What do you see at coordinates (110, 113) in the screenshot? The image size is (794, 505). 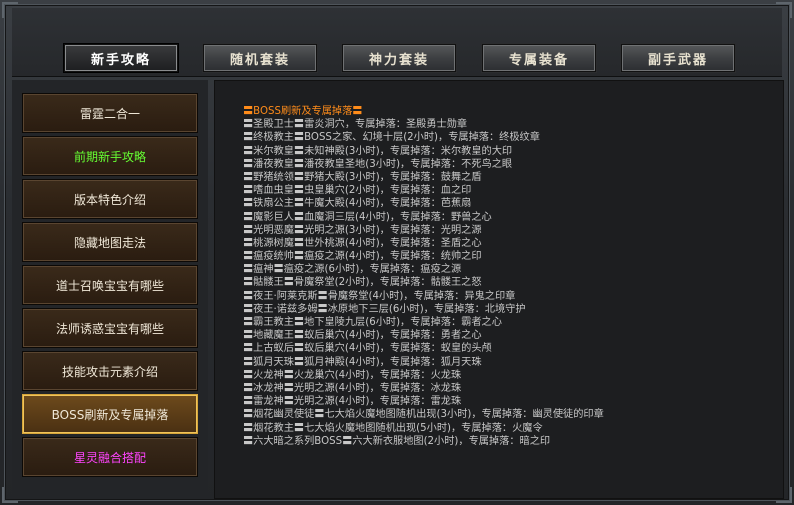 I see `sidebar-item-thunder-2in1: 雷霆二合一` at bounding box center [110, 113].